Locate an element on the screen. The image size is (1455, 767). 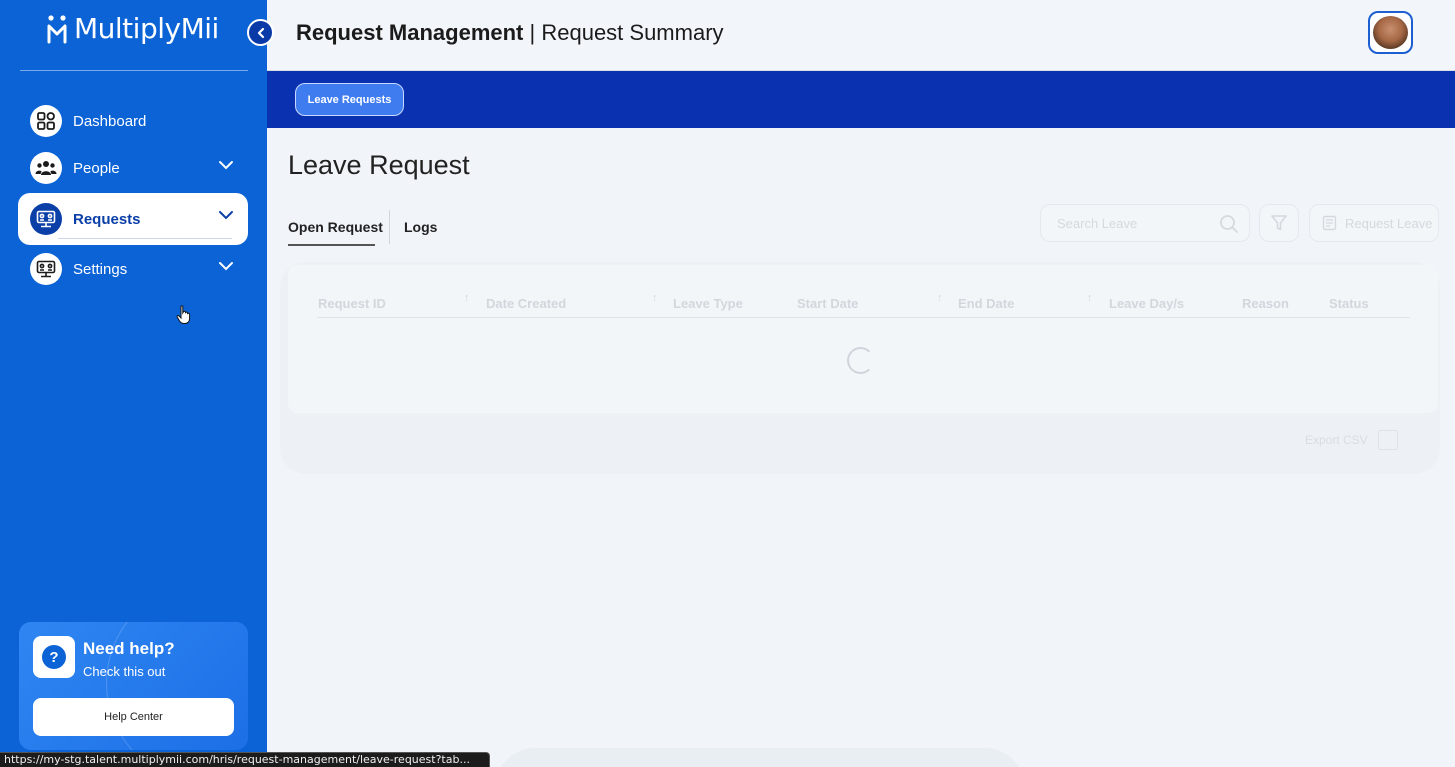
bottom-backdrop is located at coordinates (760, 757).